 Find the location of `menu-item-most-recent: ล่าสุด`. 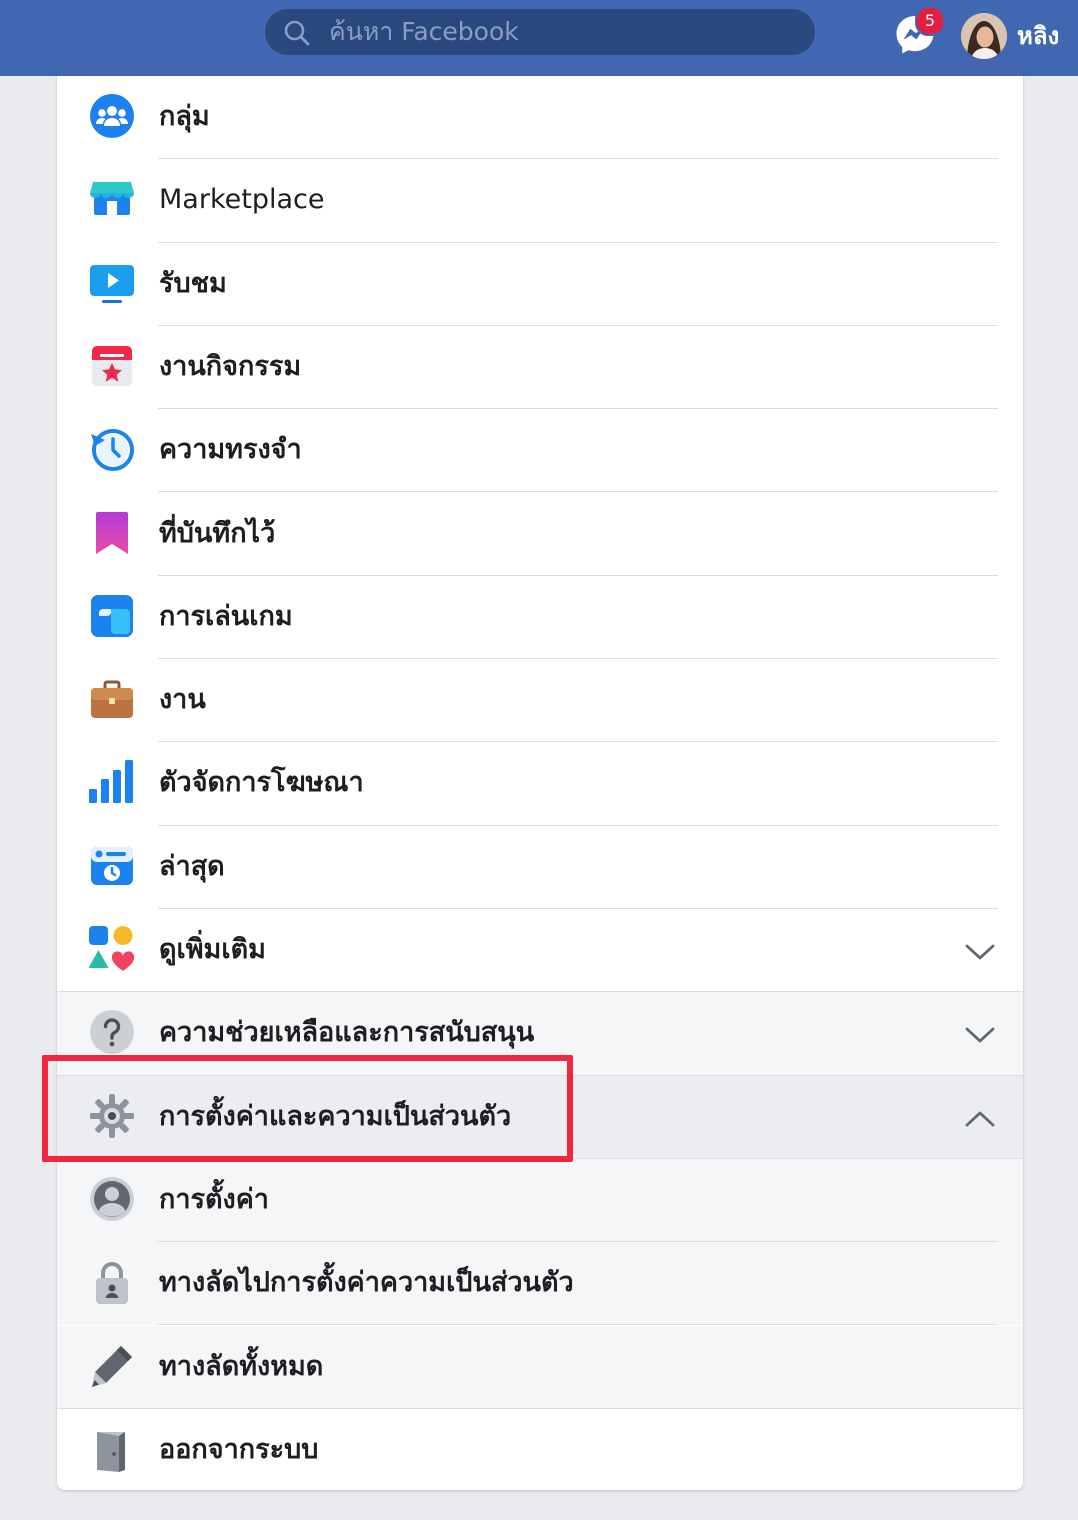

menu-item-most-recent: ล่าสุด is located at coordinates (540, 867).